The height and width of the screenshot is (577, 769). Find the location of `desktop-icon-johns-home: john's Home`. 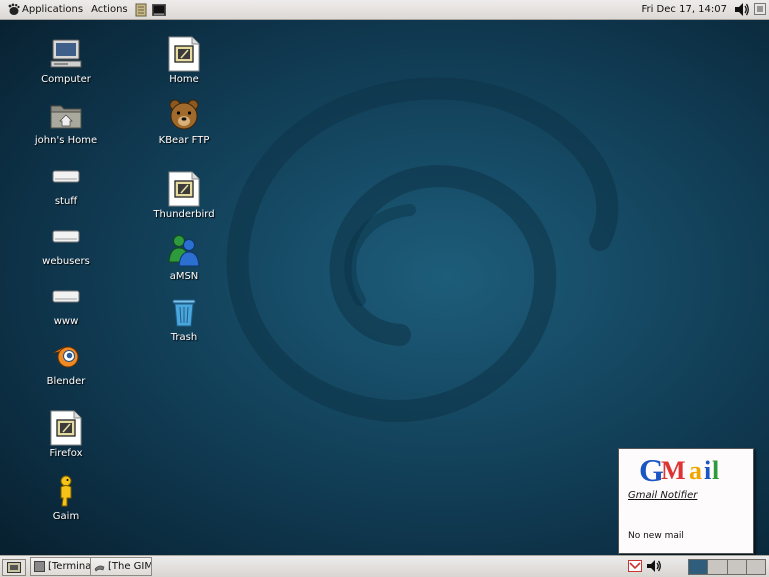

desktop-icon-johns-home: john's Home is located at coordinates (66, 121).